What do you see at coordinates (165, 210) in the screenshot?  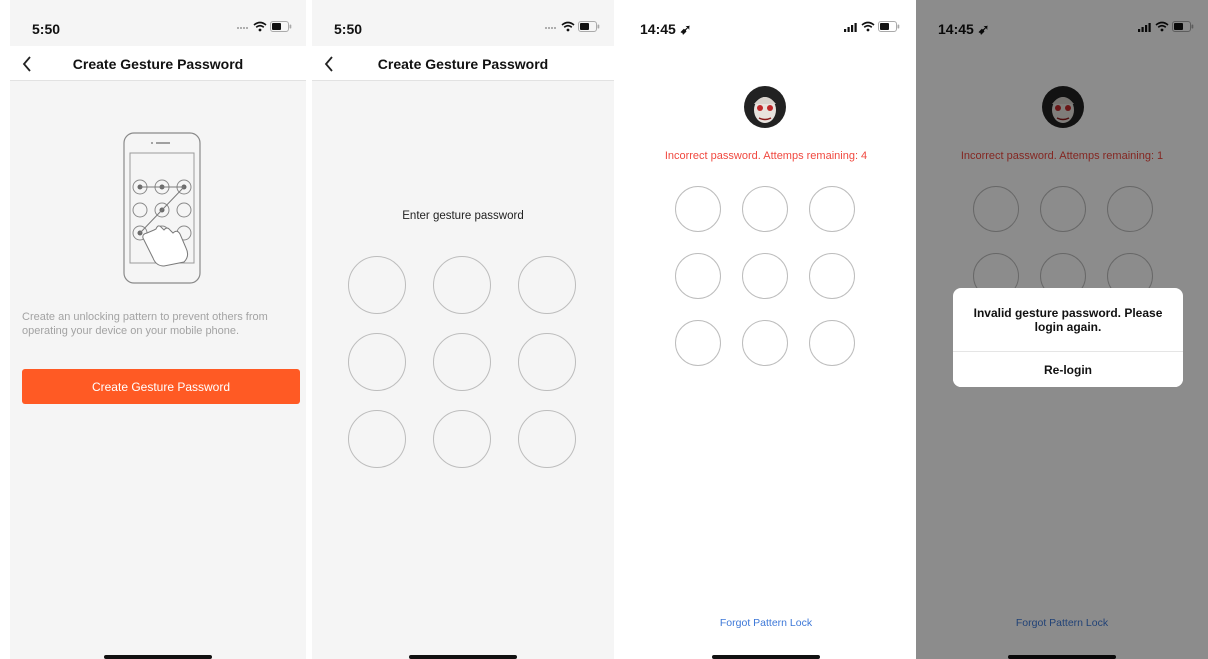 I see `gesture-phone-illustration` at bounding box center [165, 210].